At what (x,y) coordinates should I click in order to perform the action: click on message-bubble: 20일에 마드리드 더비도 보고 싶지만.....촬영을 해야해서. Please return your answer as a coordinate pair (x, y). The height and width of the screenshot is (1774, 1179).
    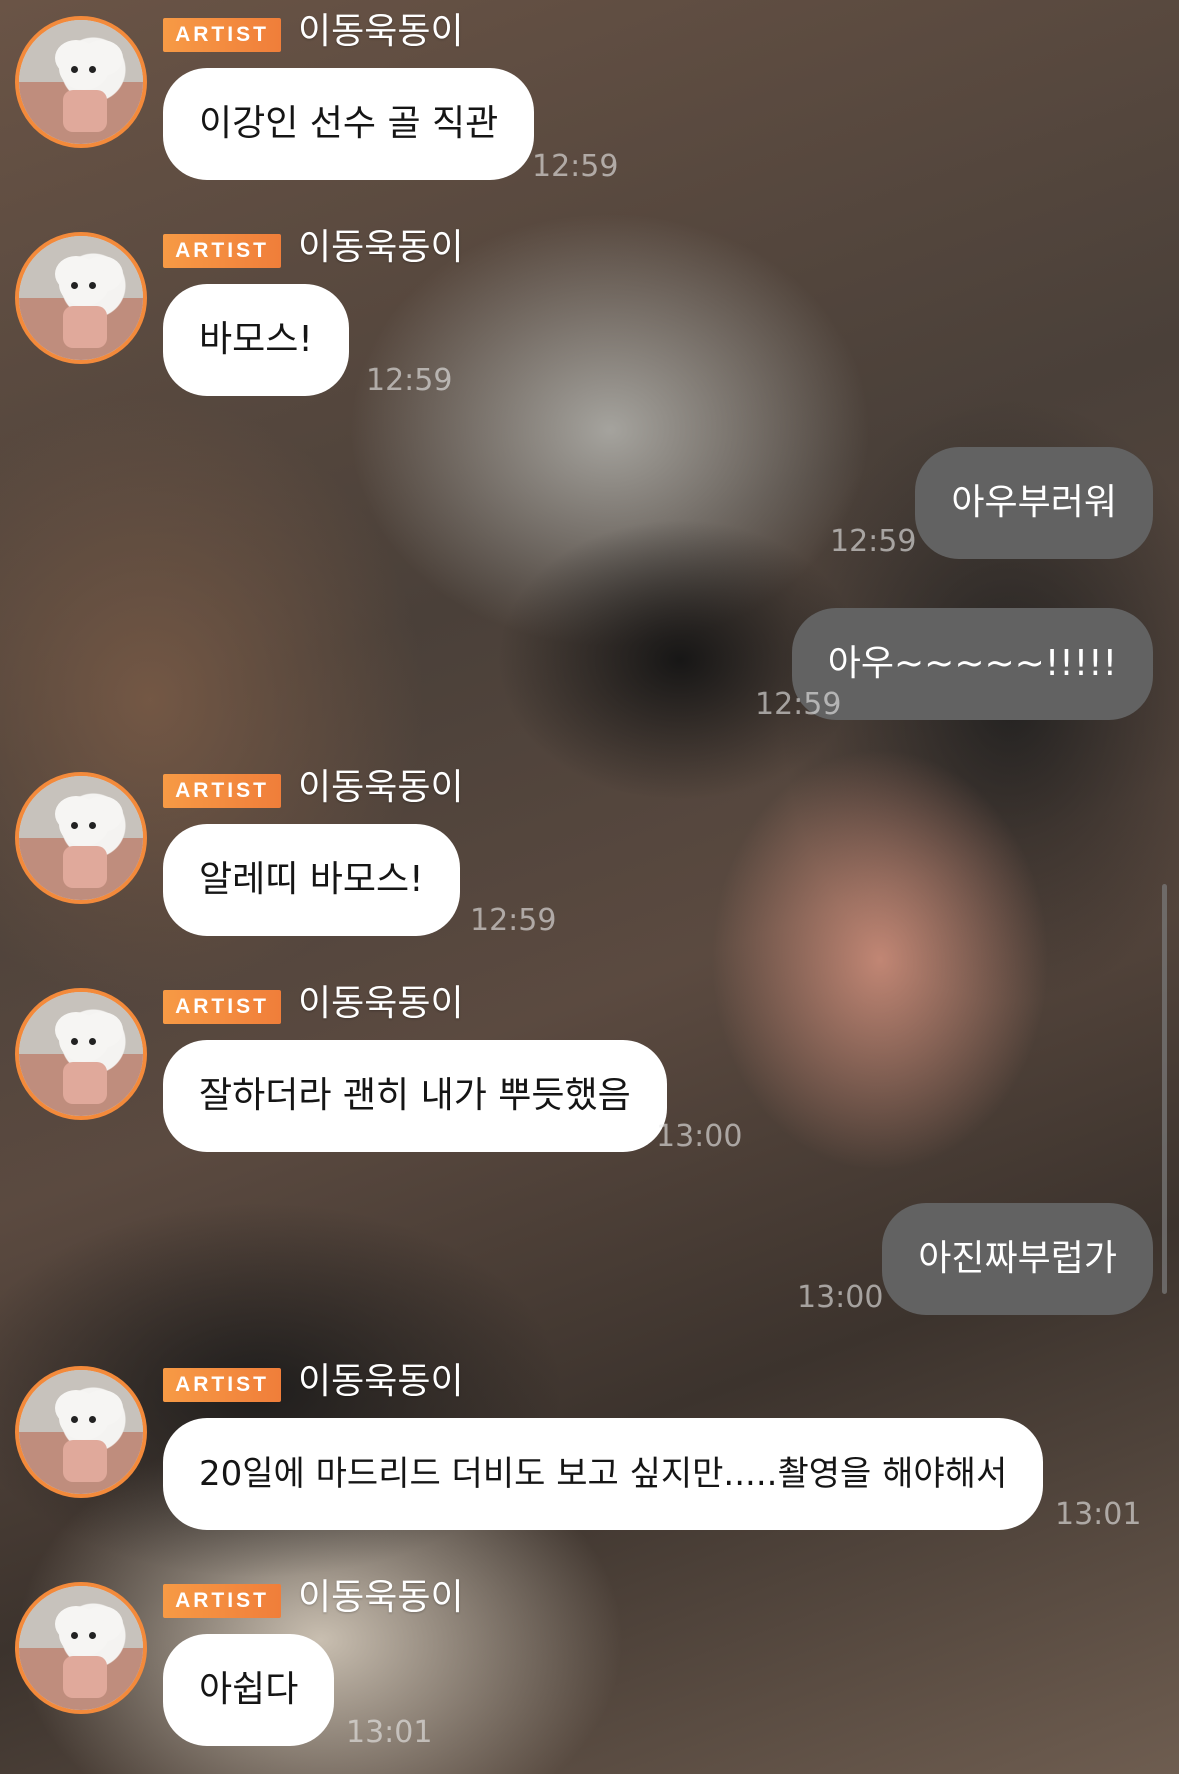
    Looking at the image, I should click on (603, 1474).